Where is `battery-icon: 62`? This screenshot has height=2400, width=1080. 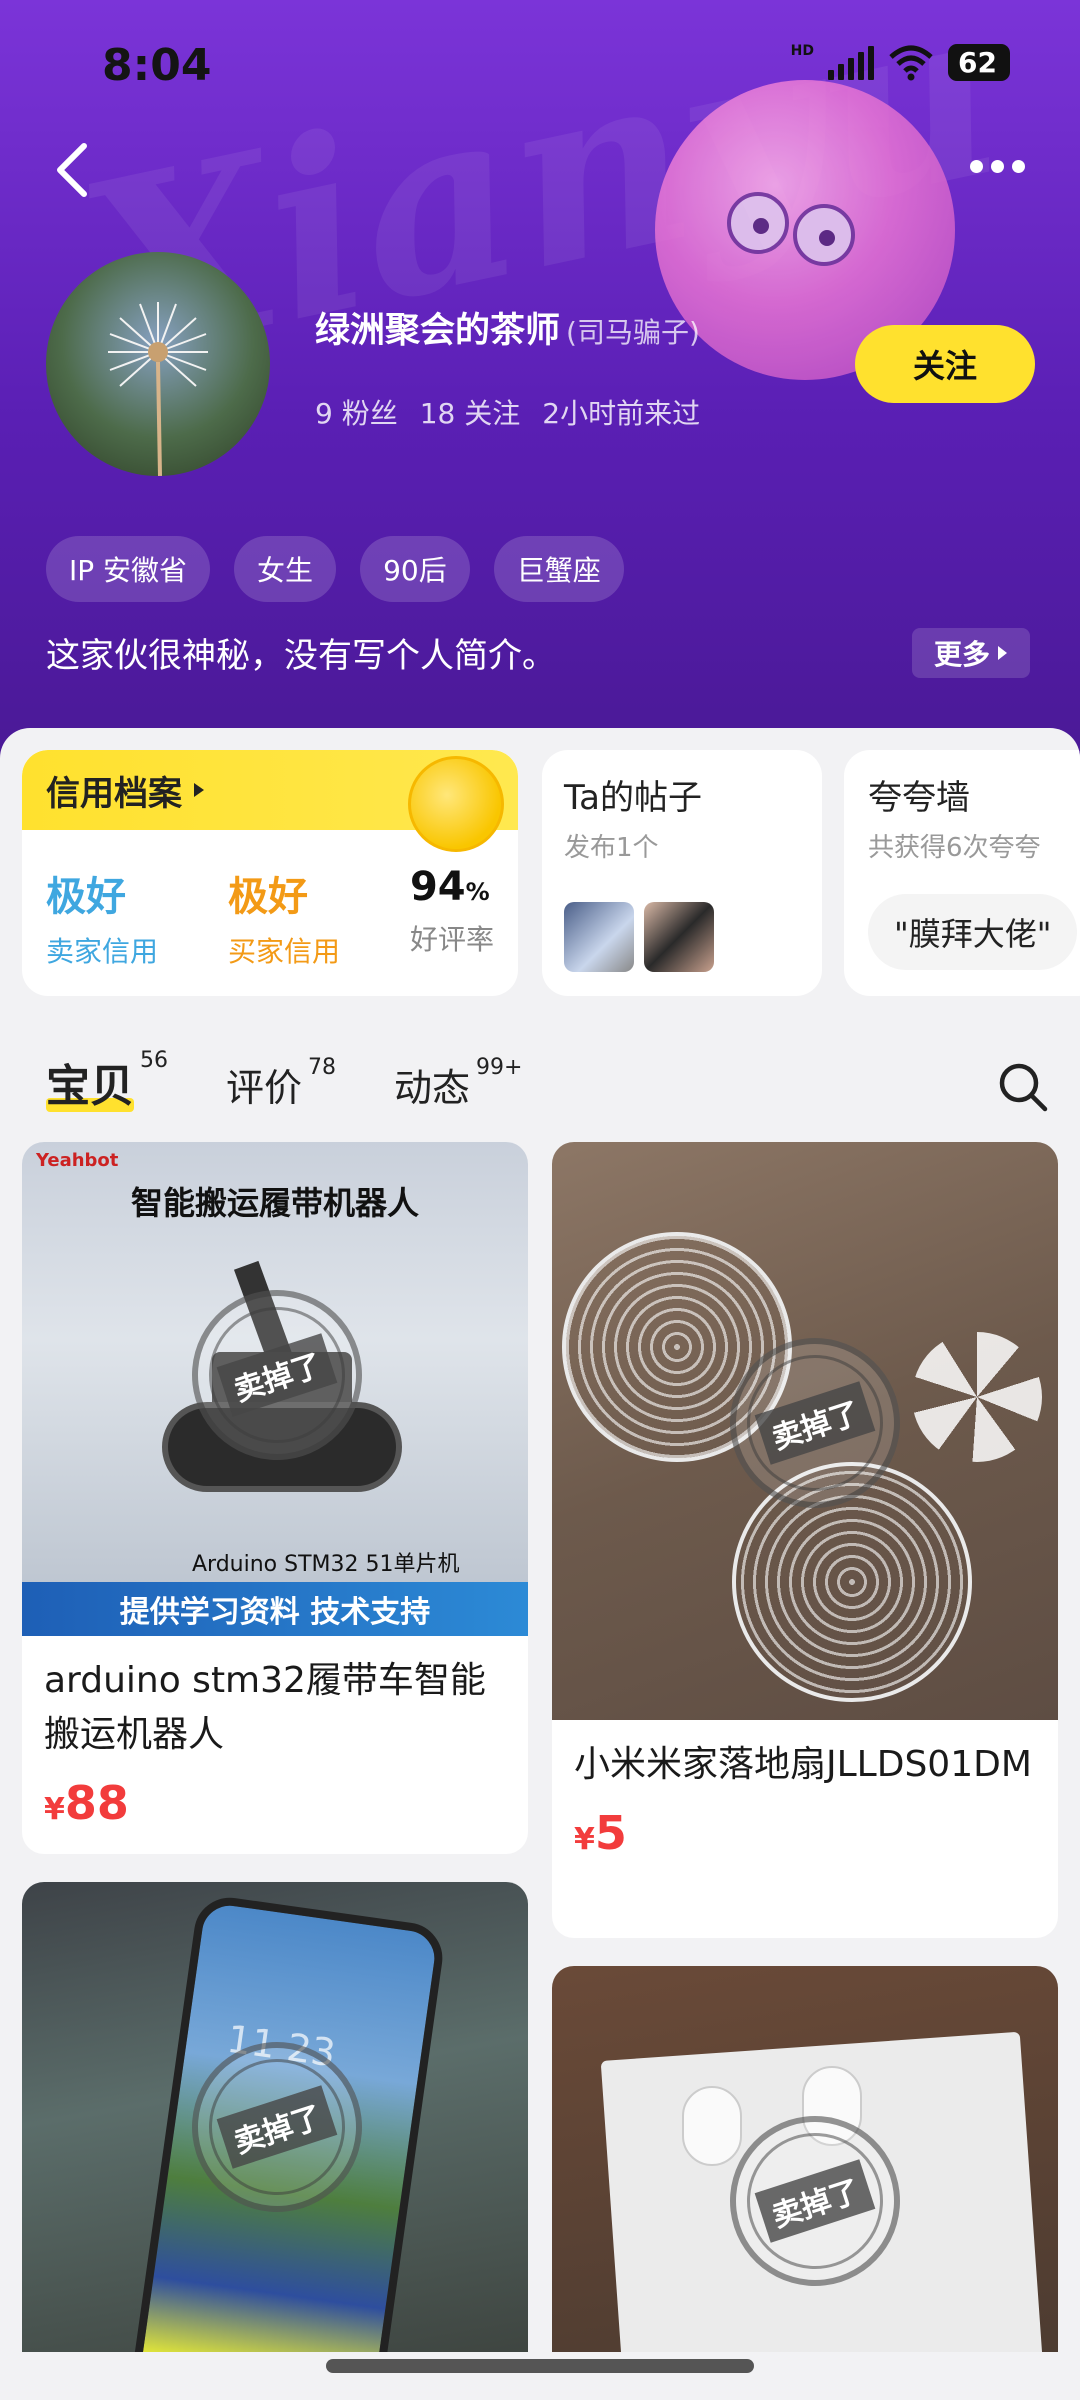 battery-icon: 62 is located at coordinates (979, 62).